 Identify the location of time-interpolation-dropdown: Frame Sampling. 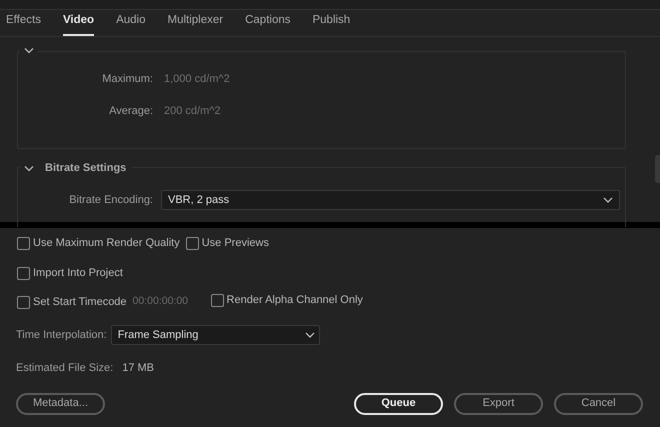
(215, 335).